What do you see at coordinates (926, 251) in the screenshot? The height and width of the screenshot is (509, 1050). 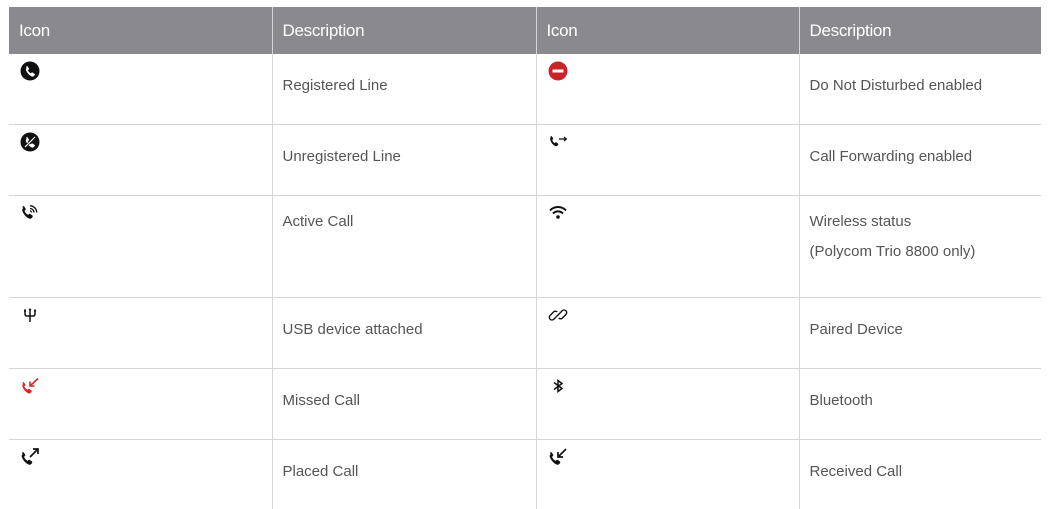 I see `description-note: (Polycom Trio 8800 only)` at bounding box center [926, 251].